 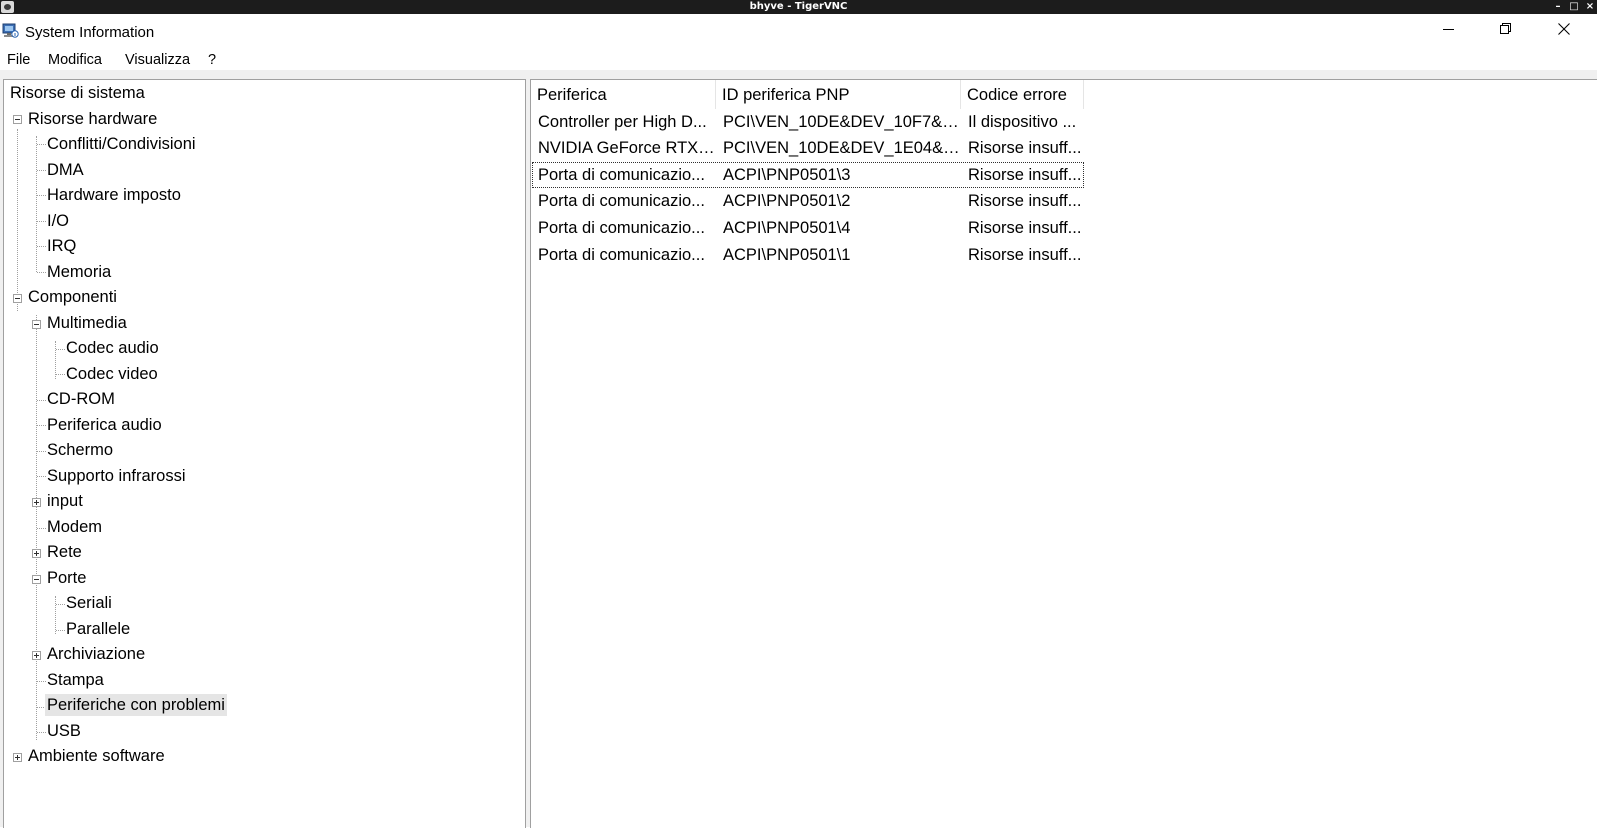 I want to click on column-header-id-periferica-pnp: ID periferica PNP, so click(x=838, y=94).